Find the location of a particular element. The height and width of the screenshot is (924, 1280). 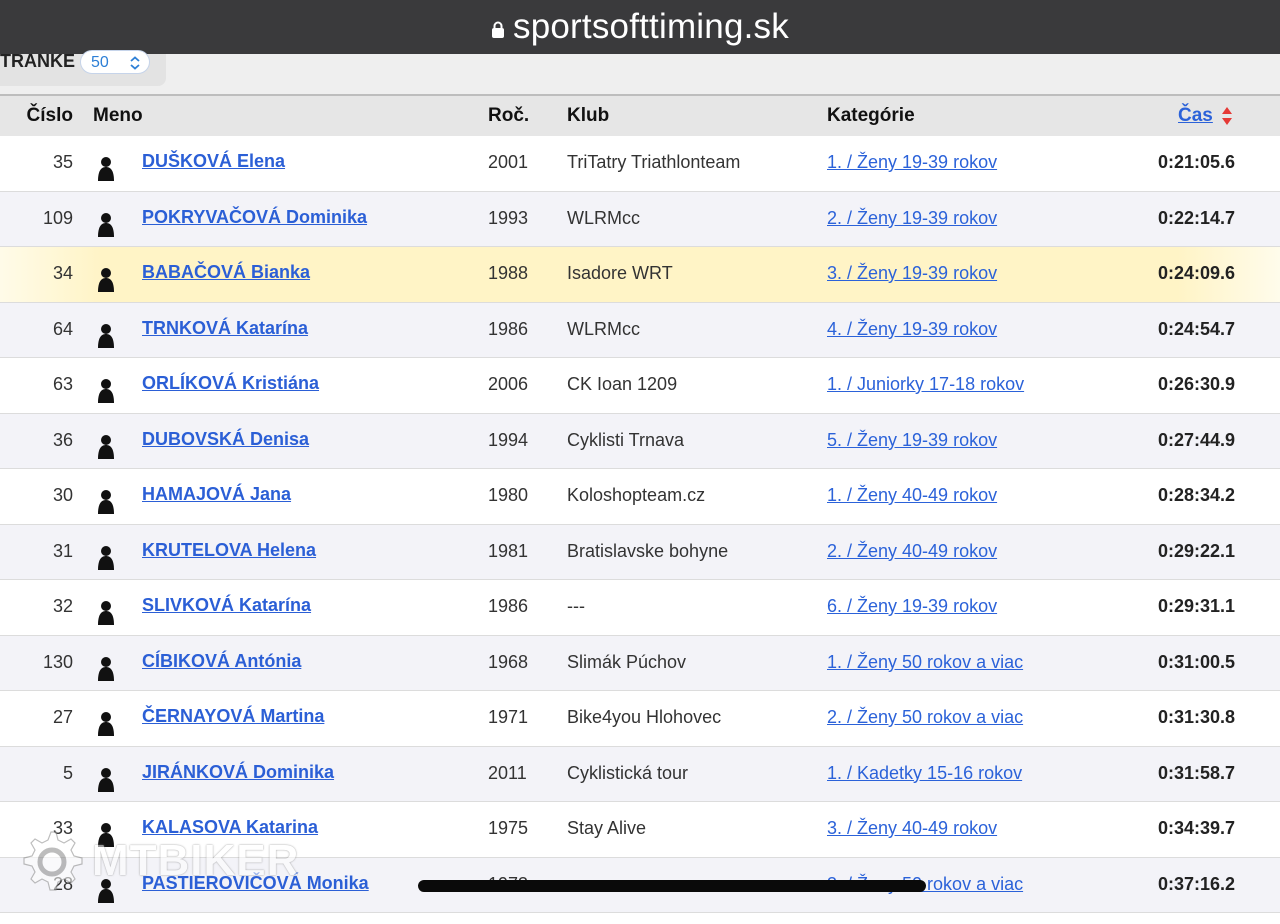

finish-time: 0:31:00.5 is located at coordinates (1196, 661).